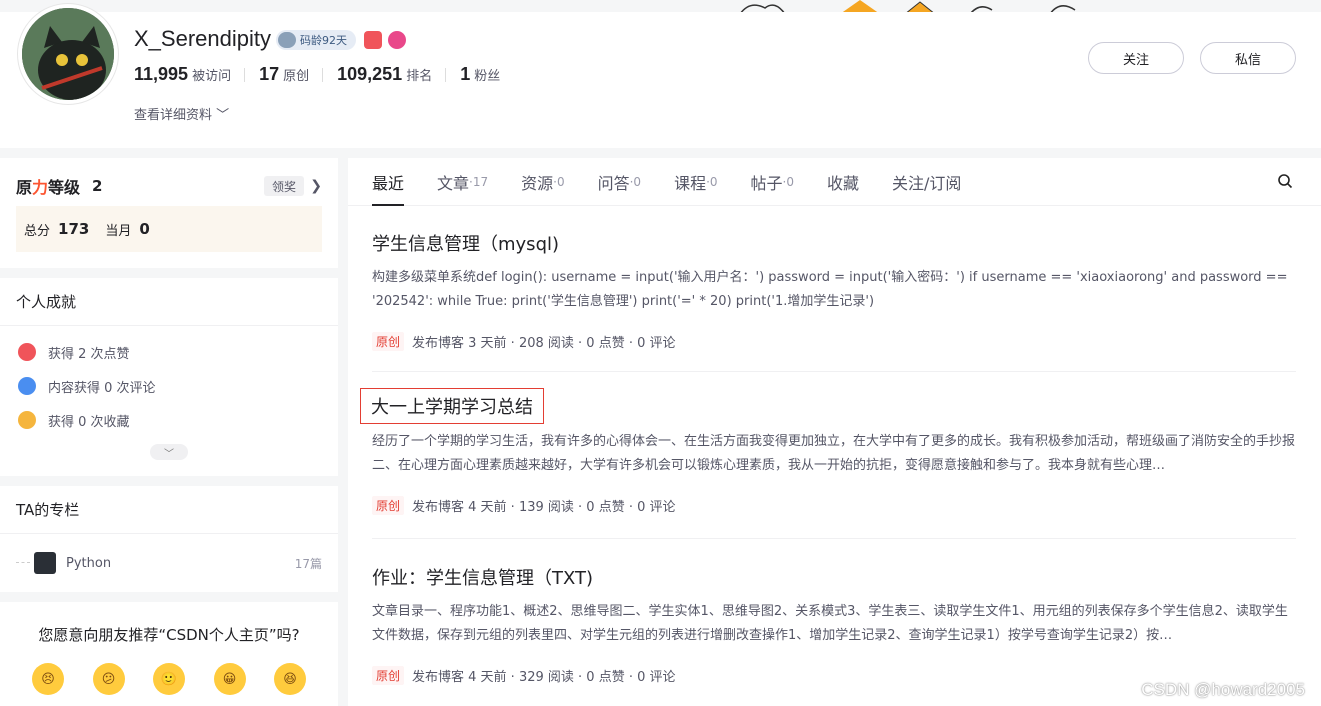 Image resolution: width=1321 pixels, height=706 pixels. What do you see at coordinates (834, 577) in the screenshot?
I see `article-title: 作业：学生信息管理（TXT)` at bounding box center [834, 577].